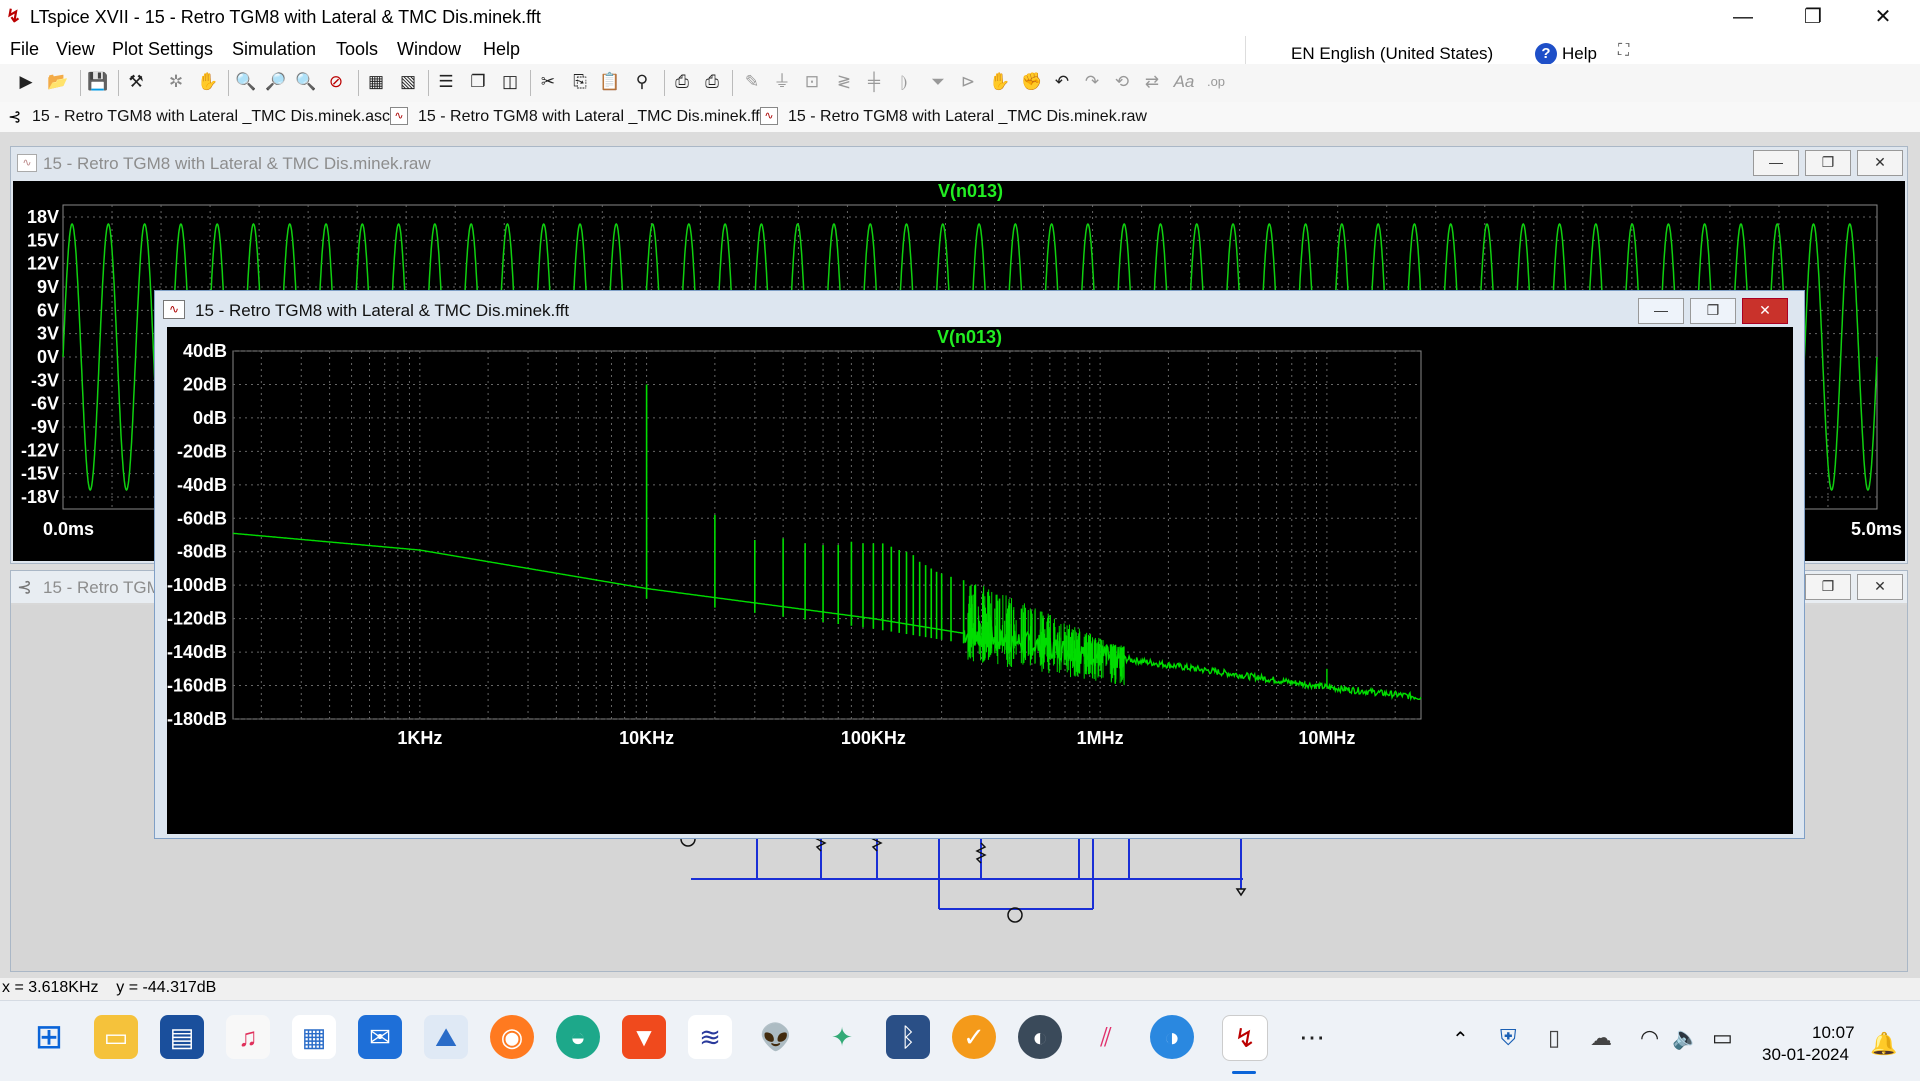 Image resolution: width=1920 pixels, height=1081 pixels. What do you see at coordinates (1508, 1038) in the screenshot?
I see `defender-icon: ⛨` at bounding box center [1508, 1038].